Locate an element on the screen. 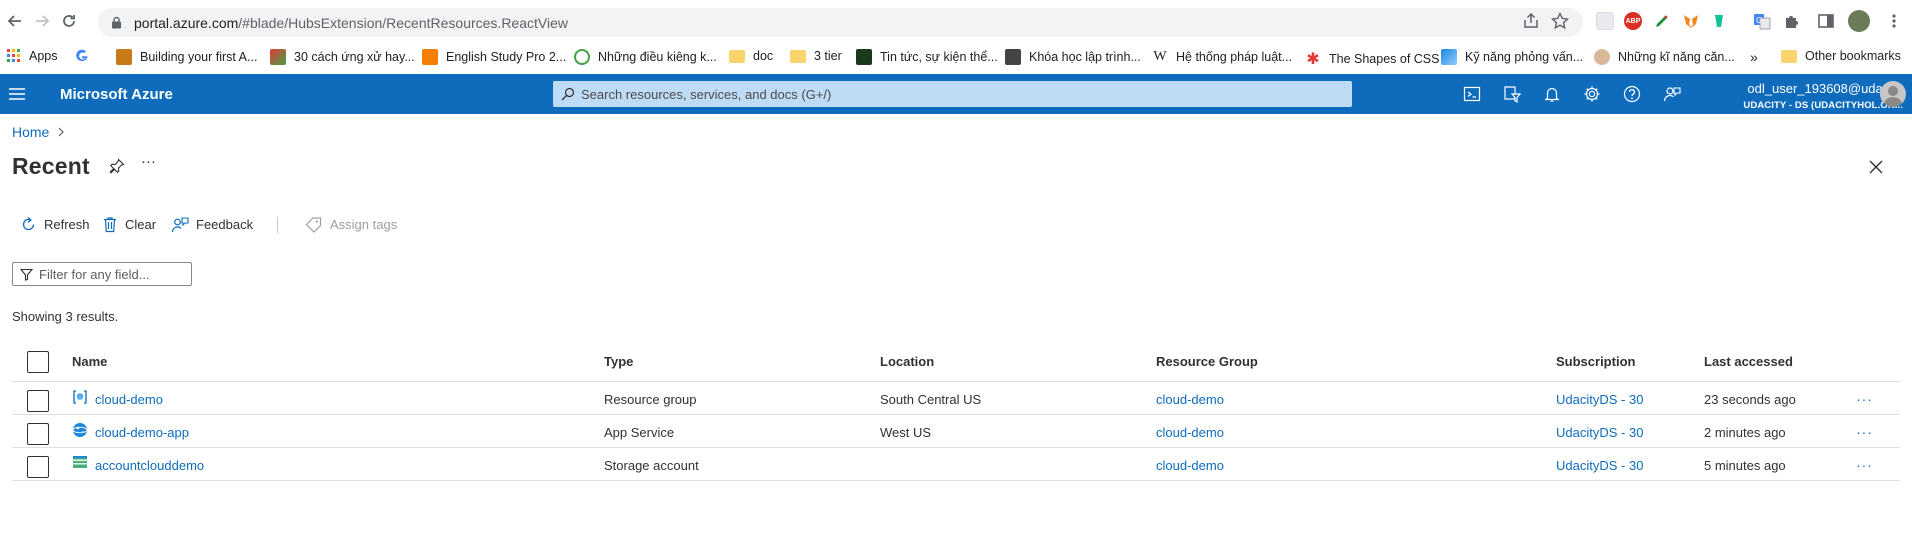 The height and width of the screenshot is (535, 1912). directory-filter-icon is located at coordinates (1512, 94).